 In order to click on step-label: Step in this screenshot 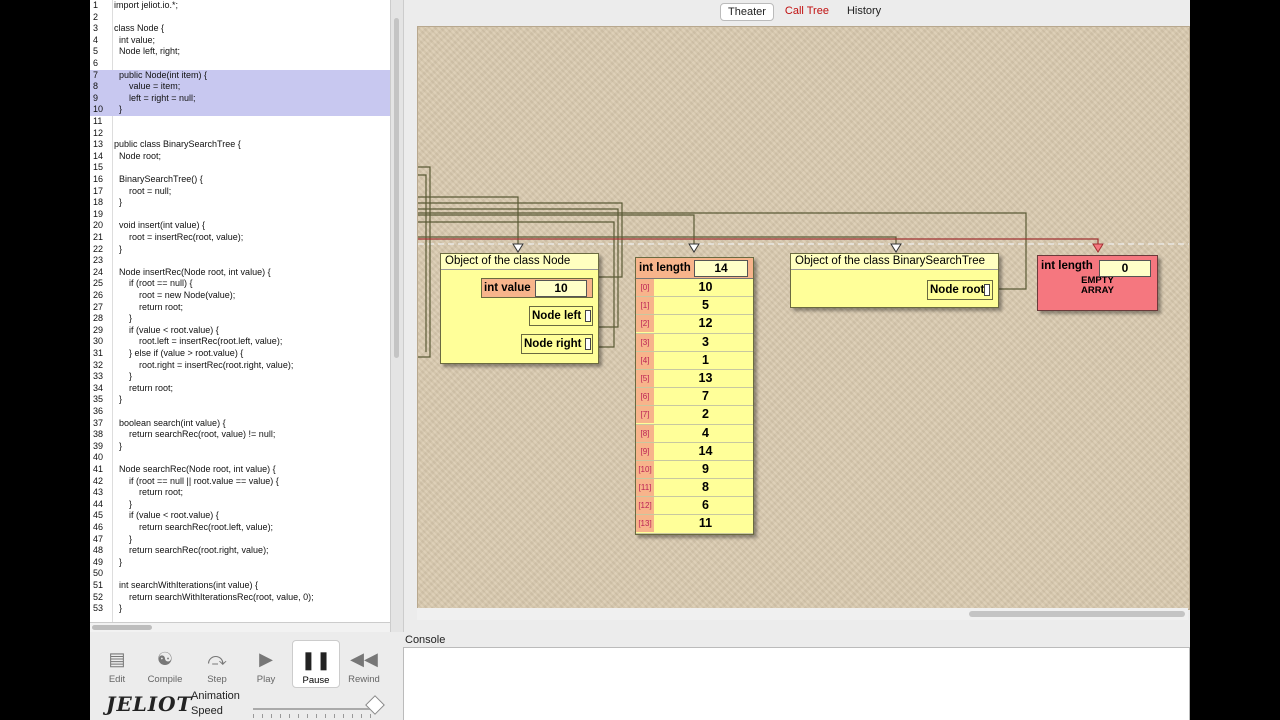, I will do `click(217, 679)`.